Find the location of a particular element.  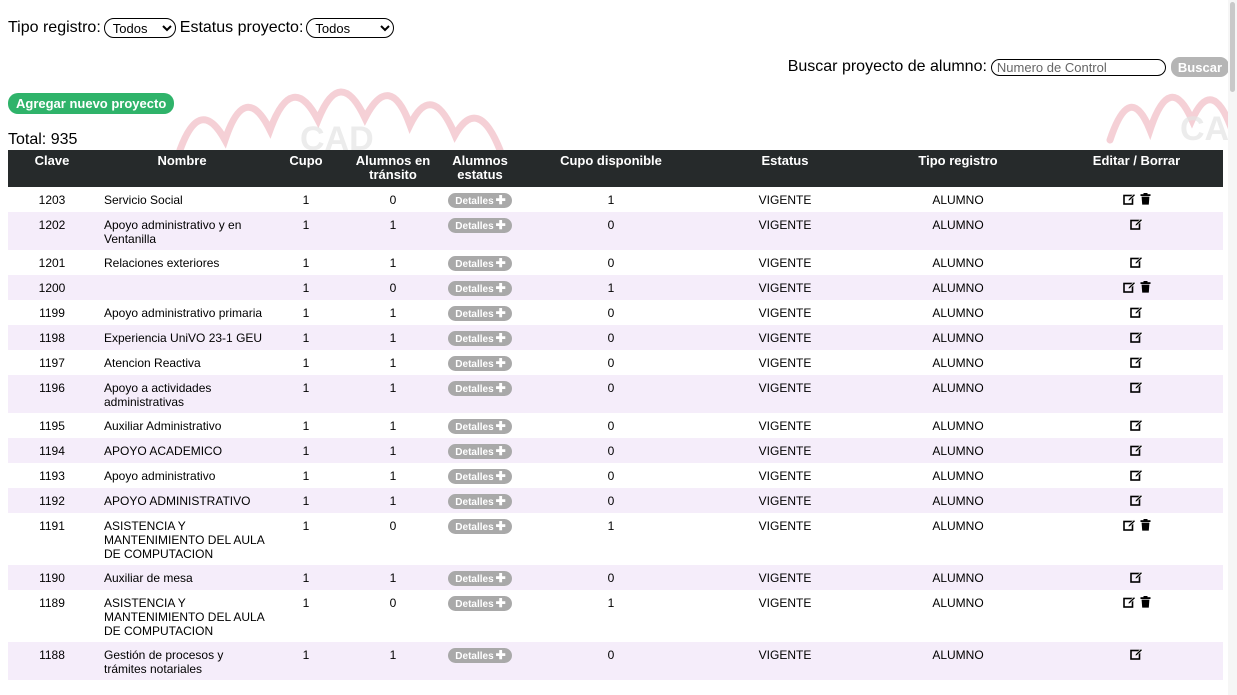

search-bar: Buscar proyecto de alumno: Buscar is located at coordinates (1008, 67).